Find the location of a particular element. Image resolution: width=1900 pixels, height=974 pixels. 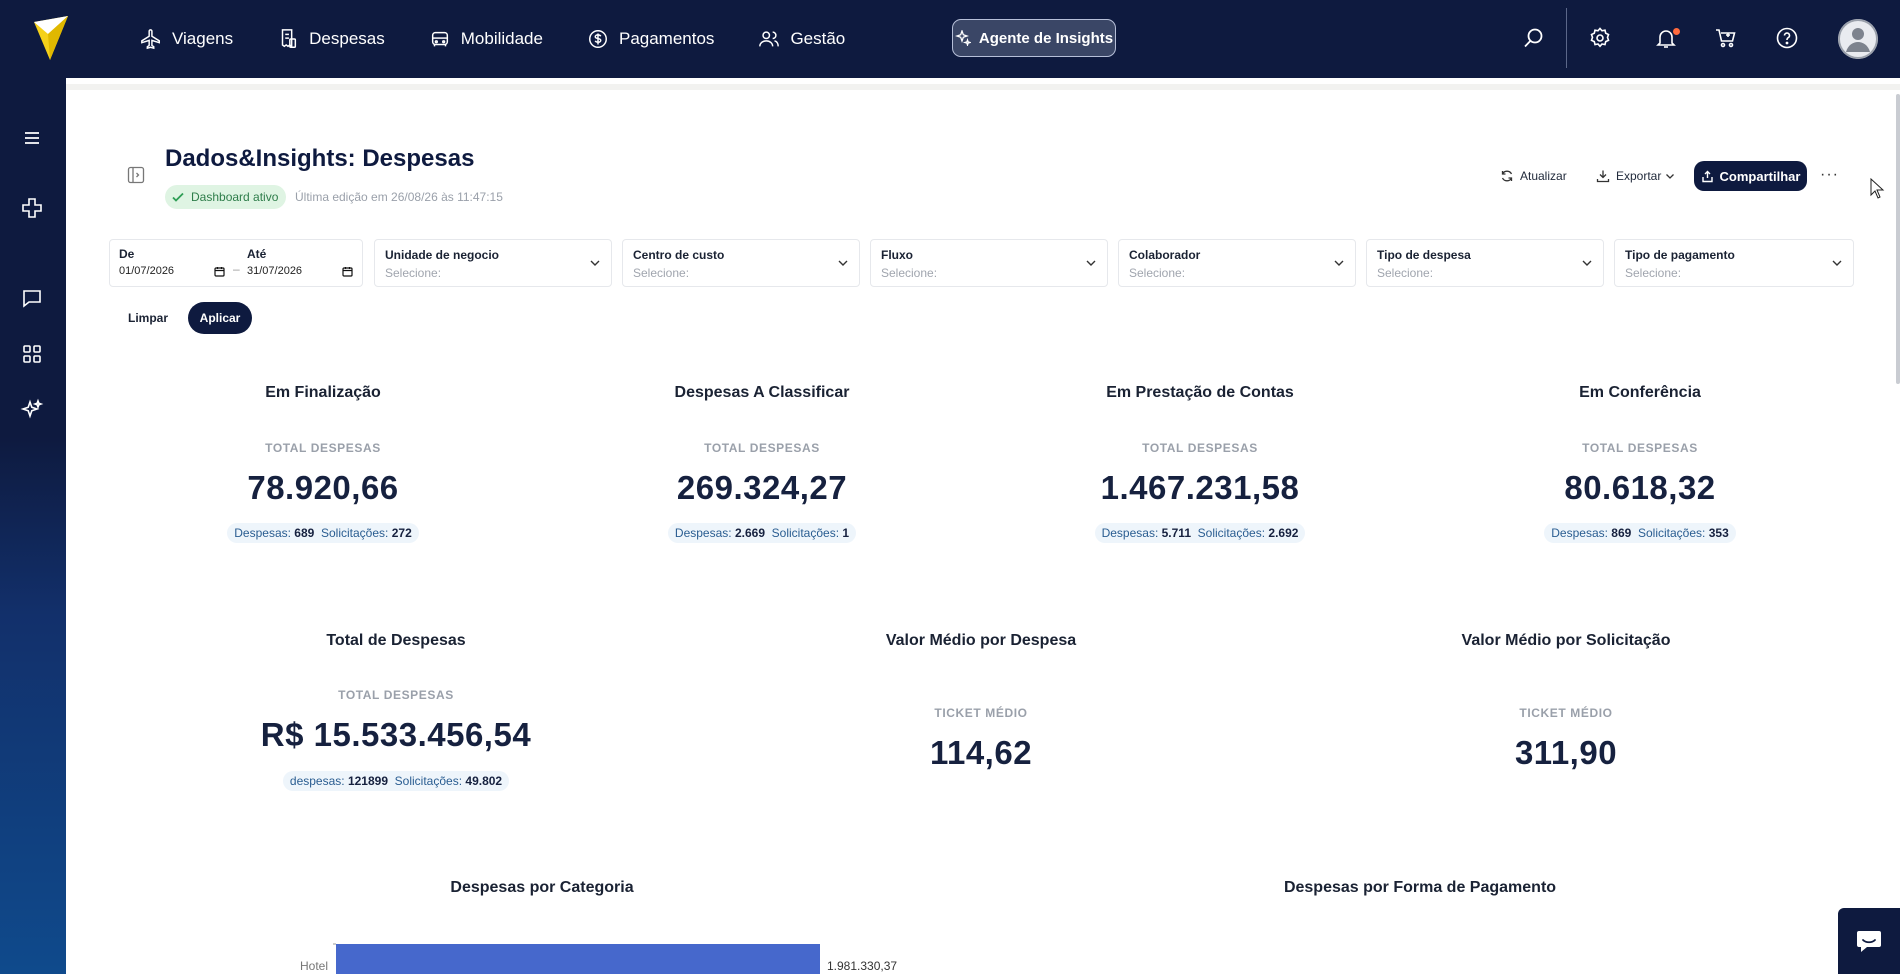

nav-mobilidade: Mobilidade is located at coordinates (486, 39).